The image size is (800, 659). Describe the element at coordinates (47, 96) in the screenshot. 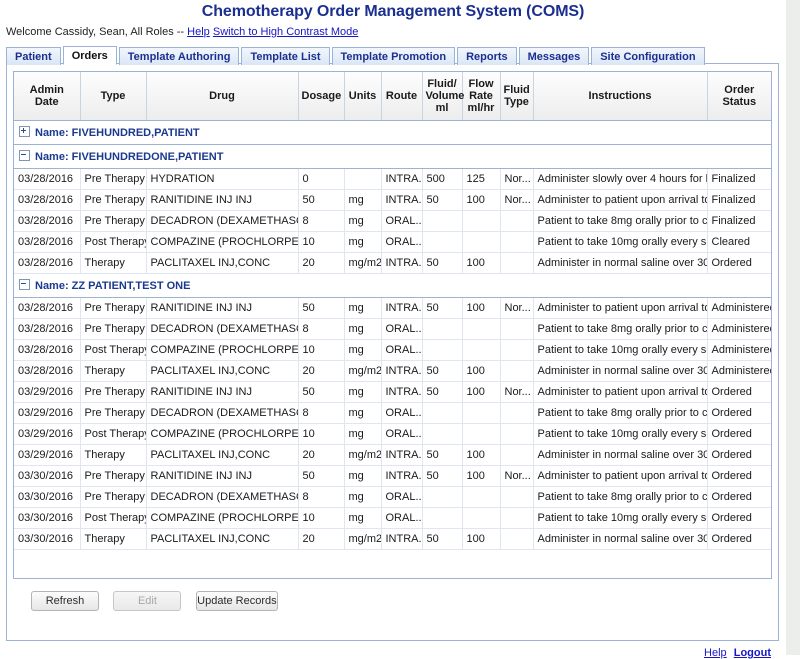

I see `col-header-admin-date: Admin Date` at that location.